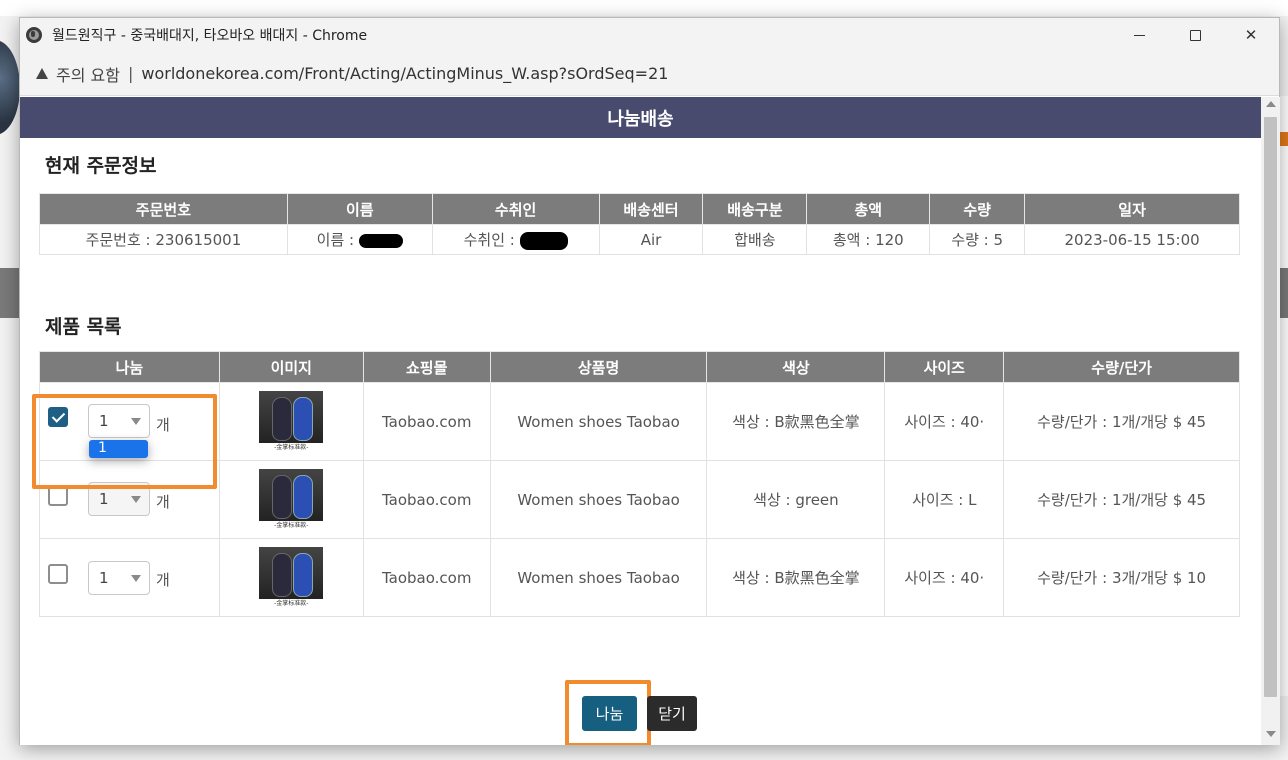  I want to click on scroll-thumb, so click(1270, 407).